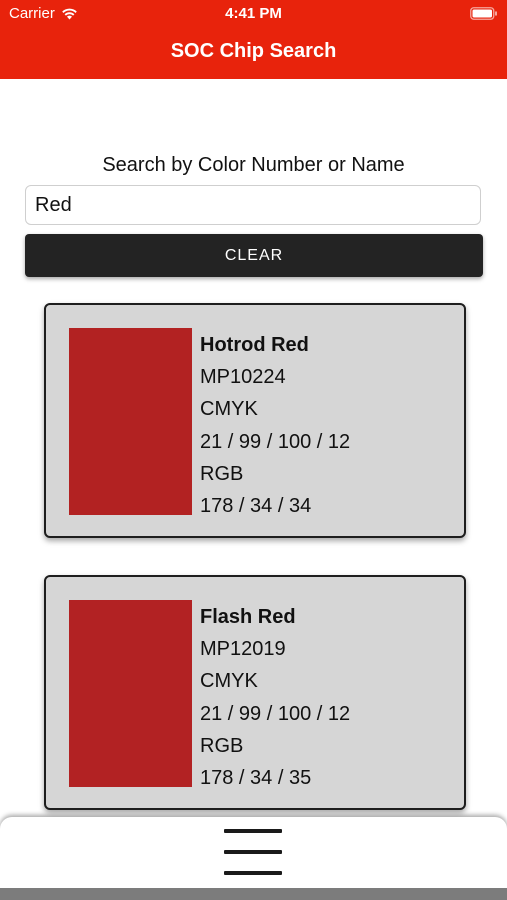 This screenshot has height=900, width=507. Describe the element at coordinates (253, 205) in the screenshot. I see `search-input` at that location.